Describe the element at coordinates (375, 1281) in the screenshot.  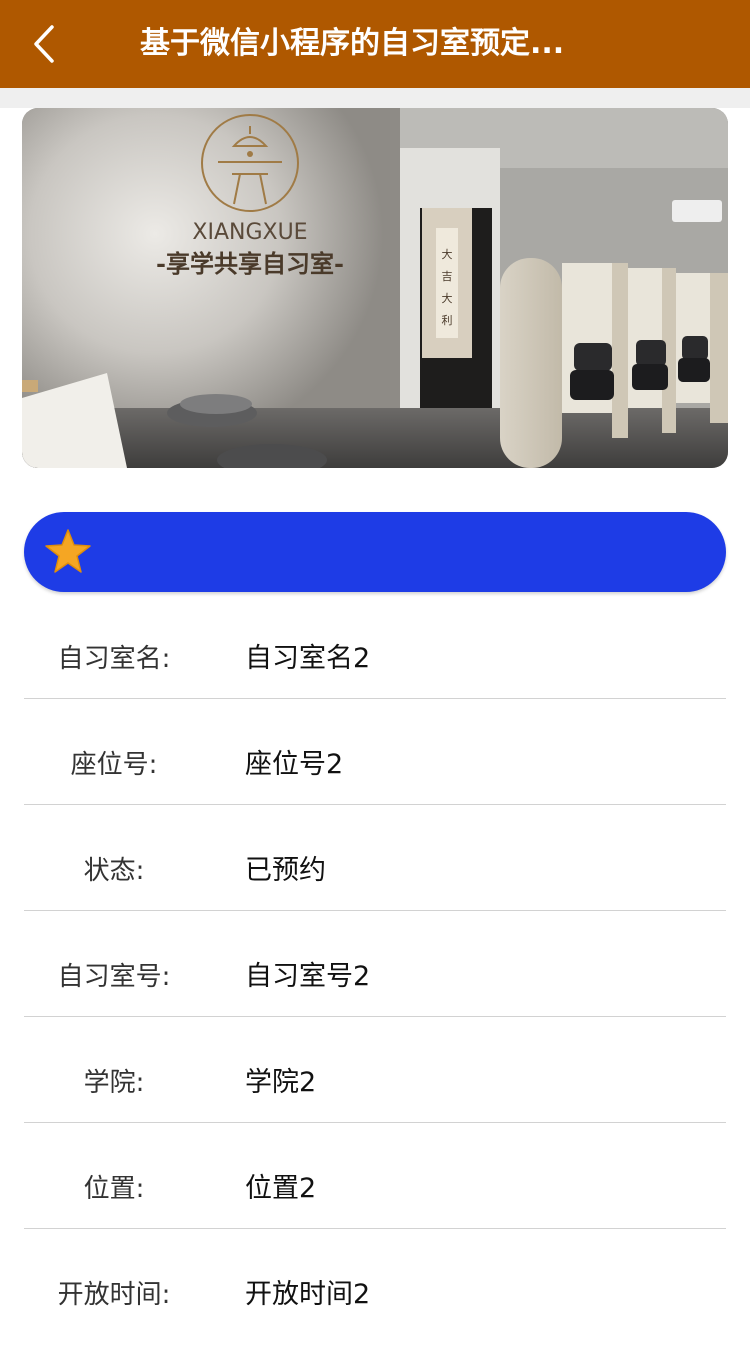
I see `detail-row-open-time: 开放时间: 开放时间2` at that location.